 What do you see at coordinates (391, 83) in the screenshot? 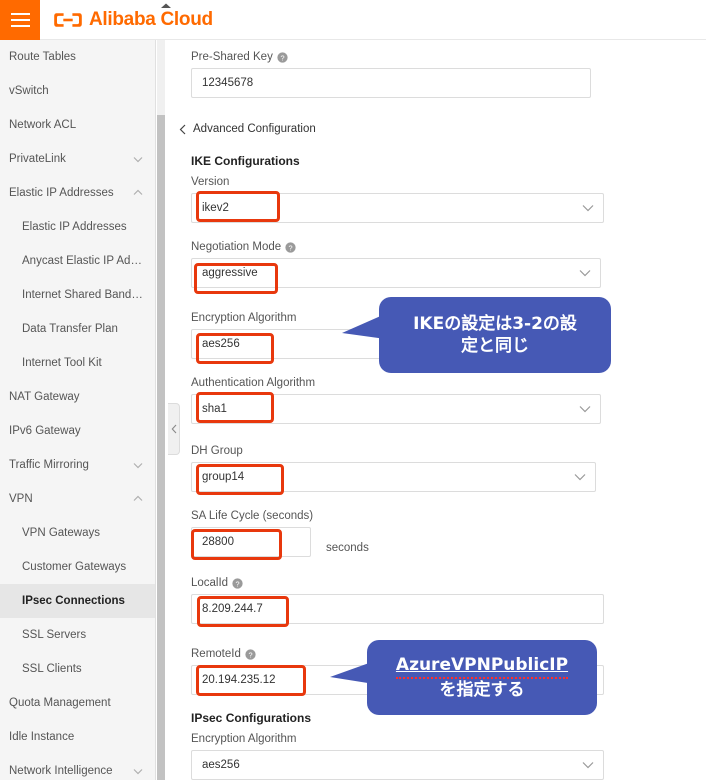
I see `pre-shared-key-input: 12345678` at bounding box center [391, 83].